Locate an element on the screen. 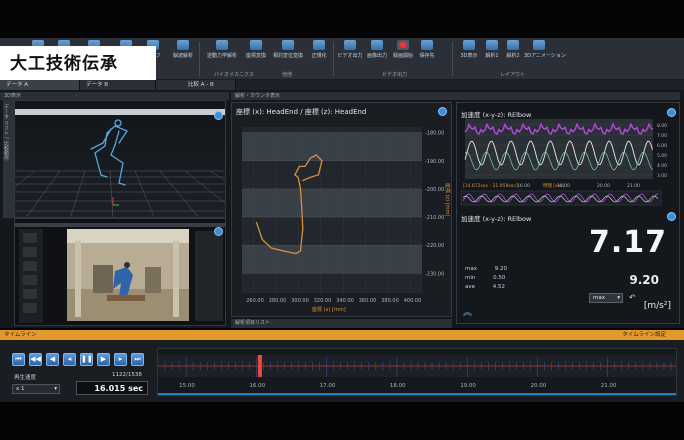 Image resolution: width=684 pixels, height=440 pixels. data-list-sidebar: データ リスト / 比較動作 is located at coordinates (8, 159).